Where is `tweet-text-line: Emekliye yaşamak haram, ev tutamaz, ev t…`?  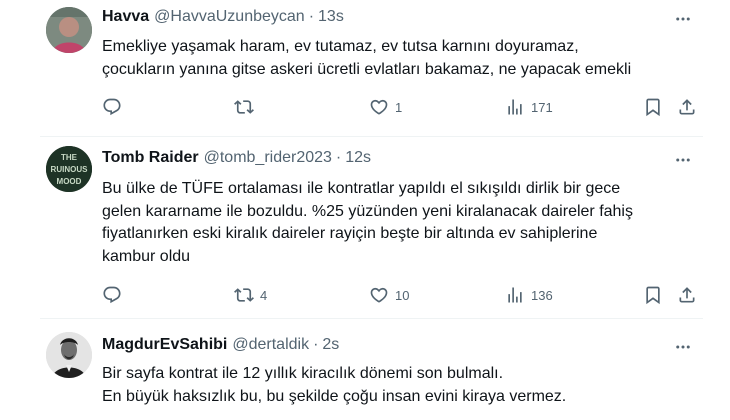 tweet-text-line: Emekliye yaşamak haram, ev tutamaz, ev t… is located at coordinates (340, 46).